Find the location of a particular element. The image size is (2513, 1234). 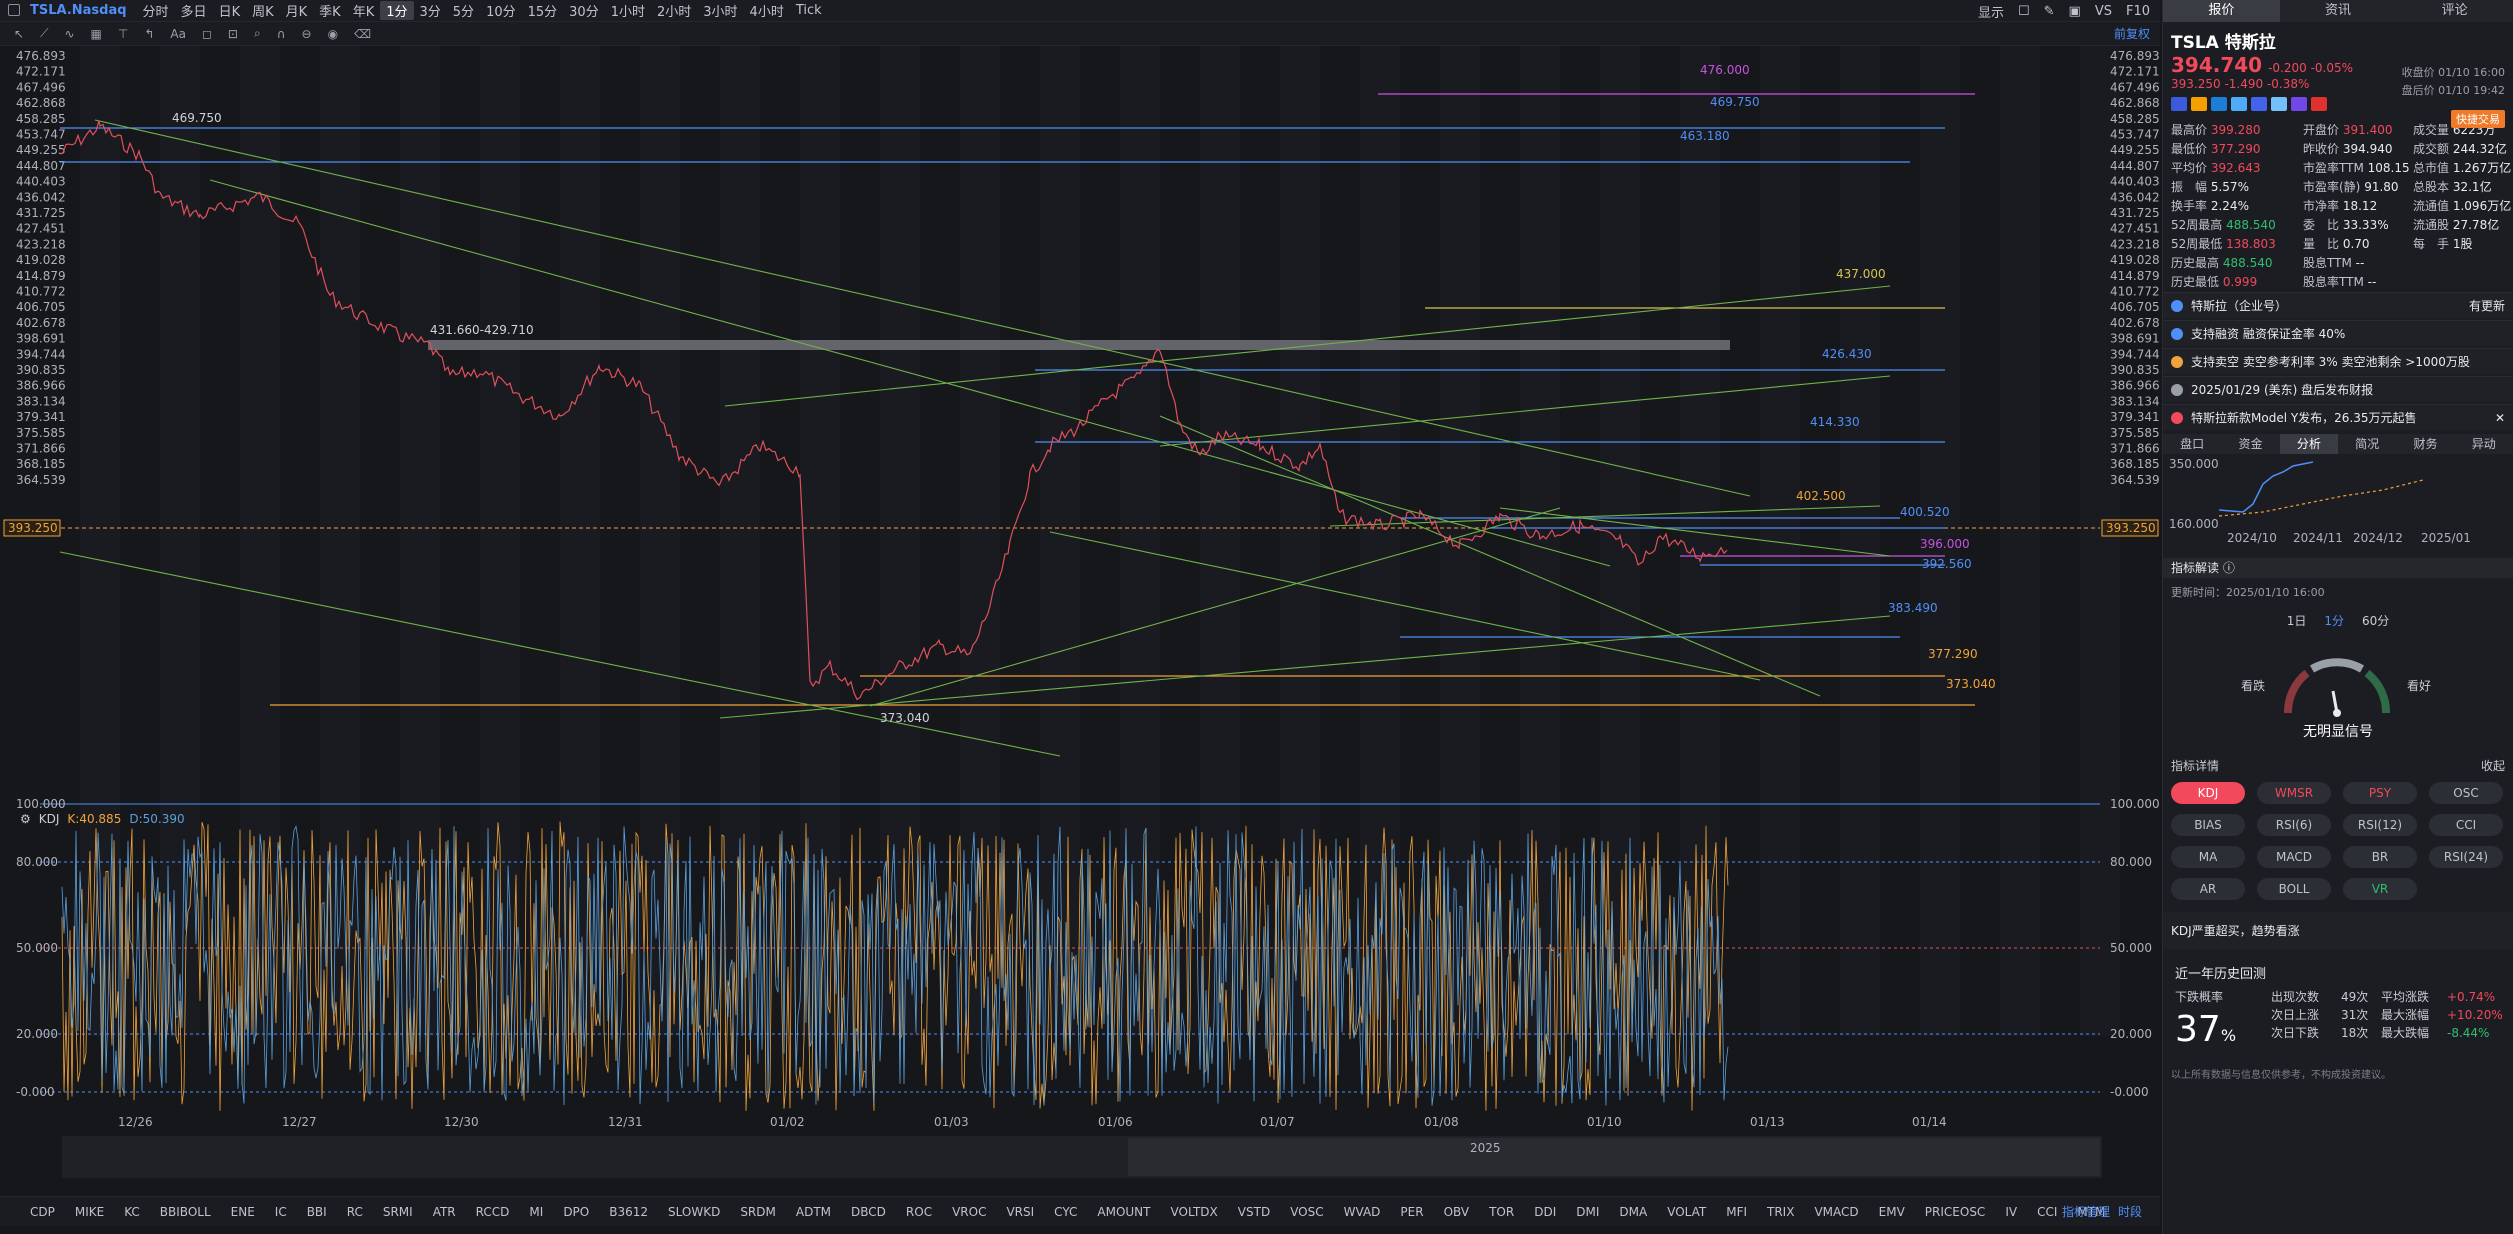

indicator-button-vr: VR is located at coordinates (2380, 889).